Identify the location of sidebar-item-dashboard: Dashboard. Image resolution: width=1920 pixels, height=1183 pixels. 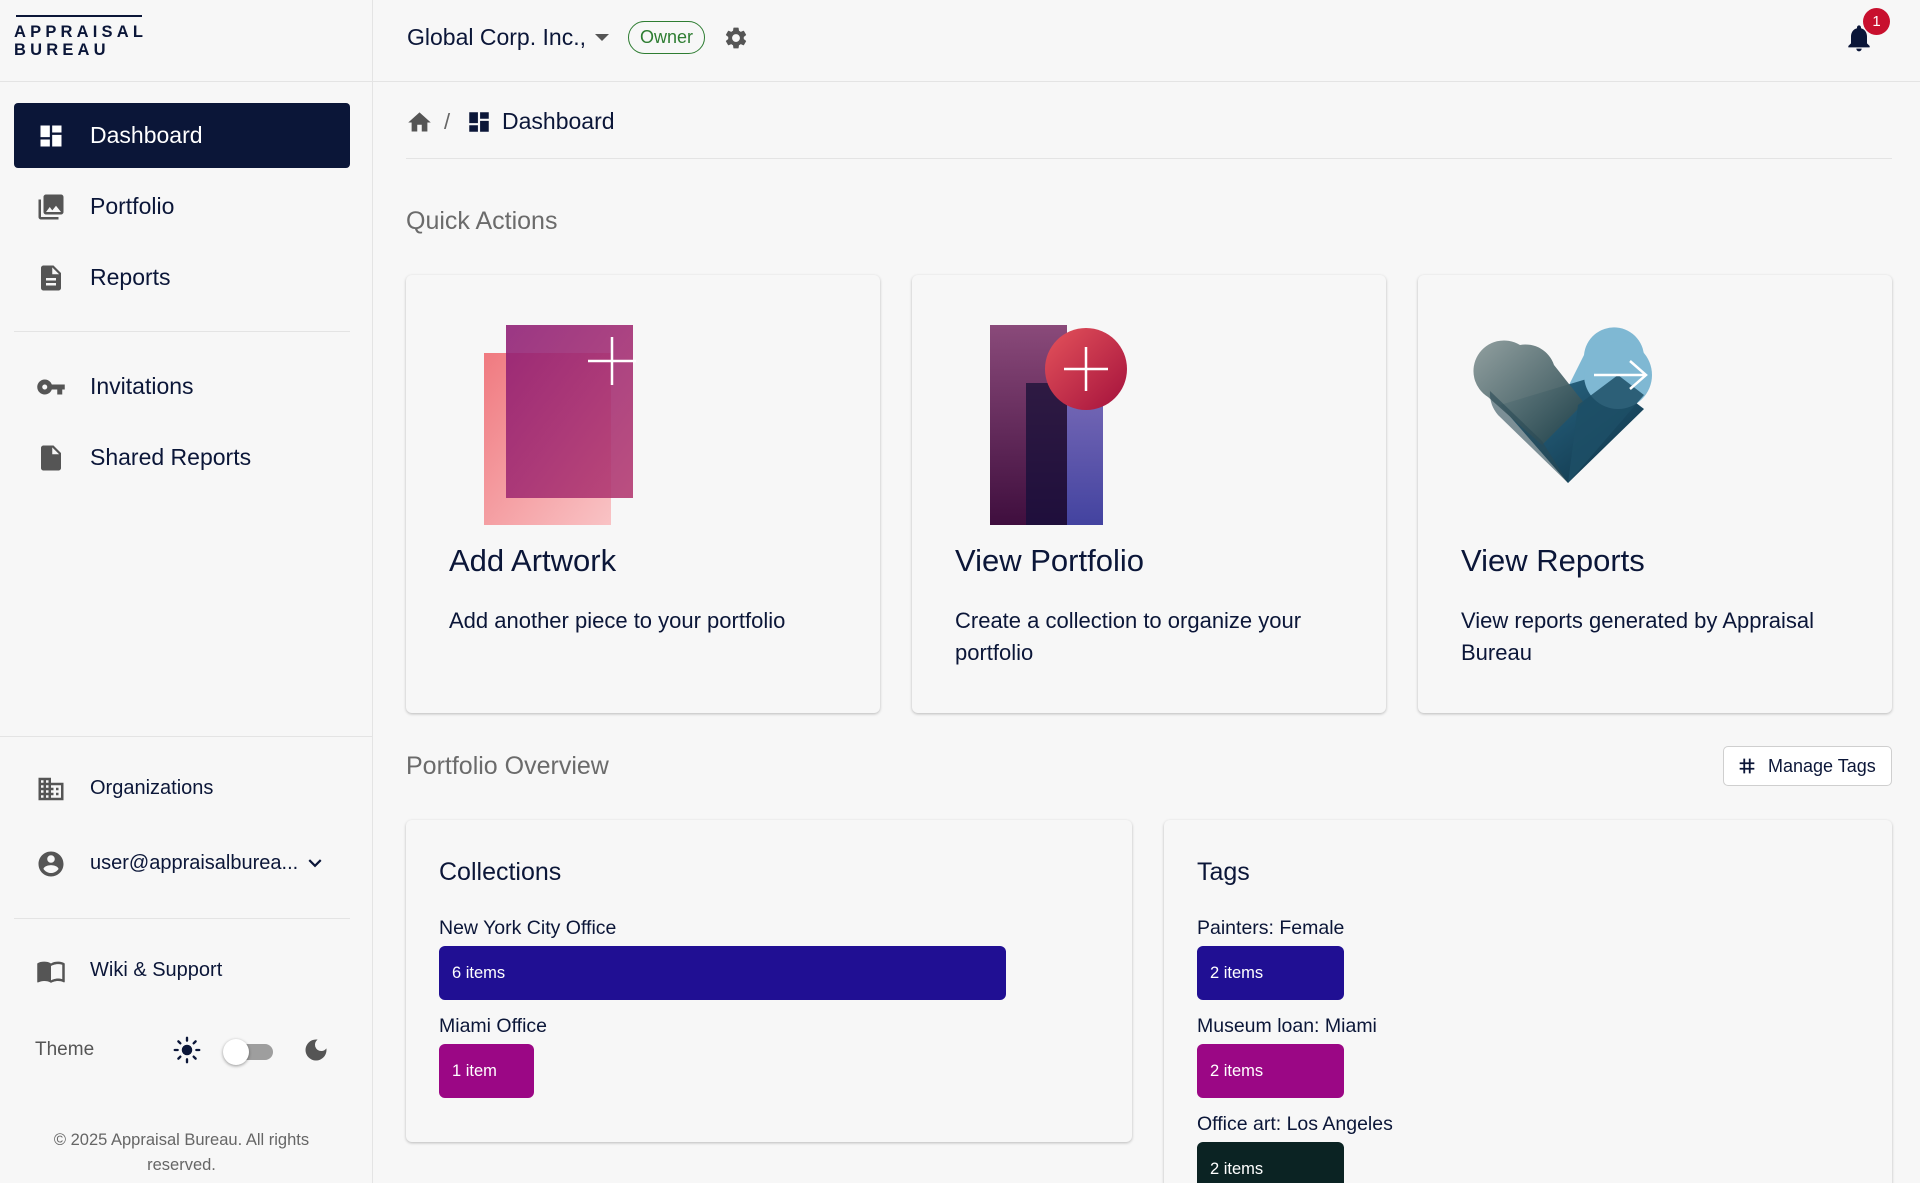
(182, 135).